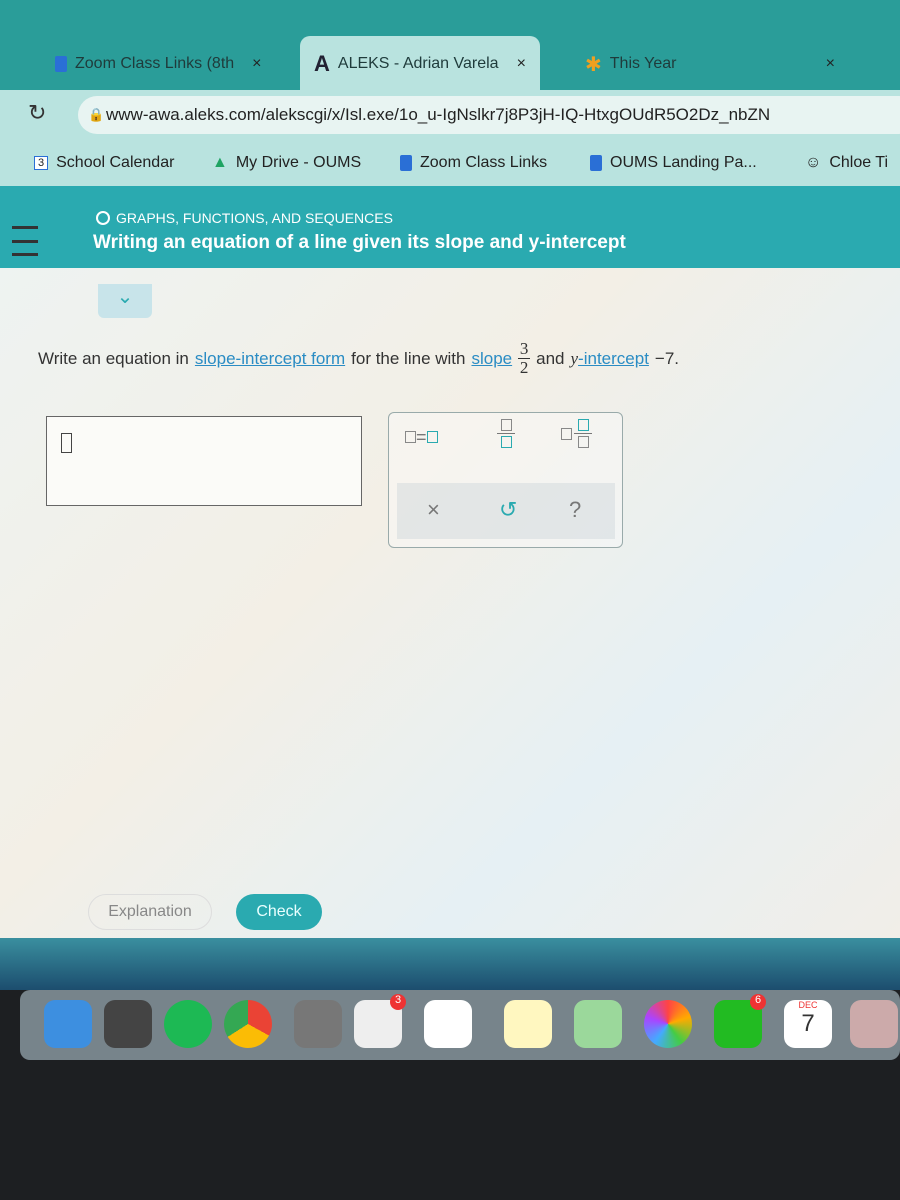  Describe the element at coordinates (96, 114) in the screenshot. I see `lock-icon: 🔒` at that location.